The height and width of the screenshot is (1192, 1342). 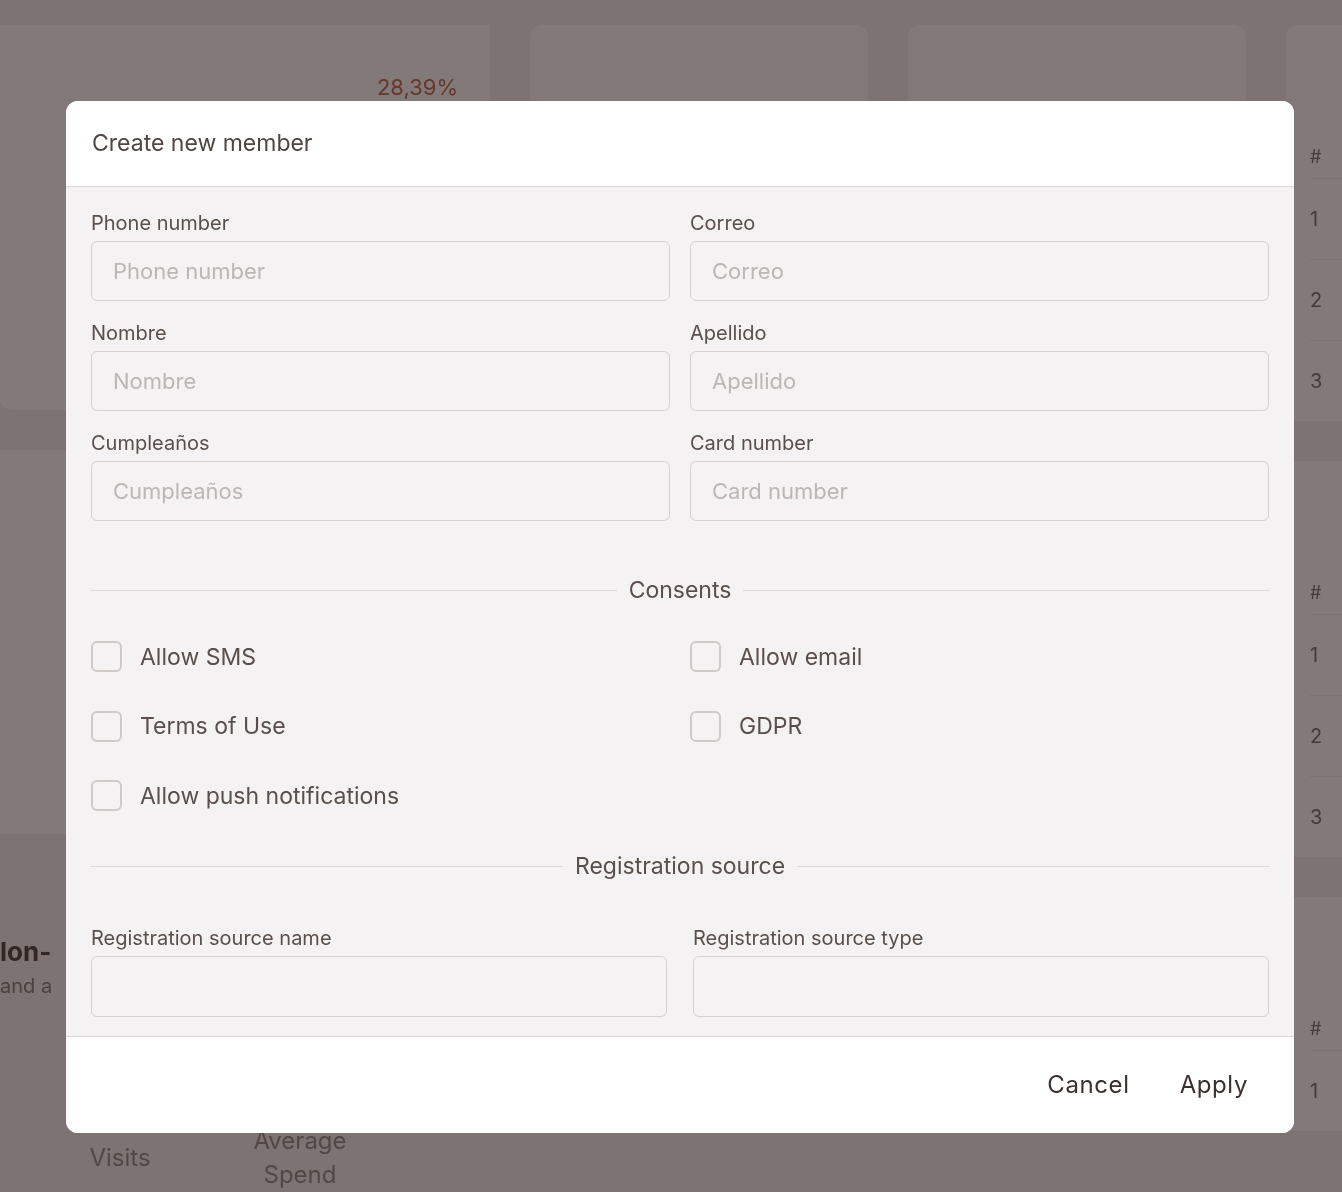 I want to click on section-title: Consents, so click(x=680, y=590).